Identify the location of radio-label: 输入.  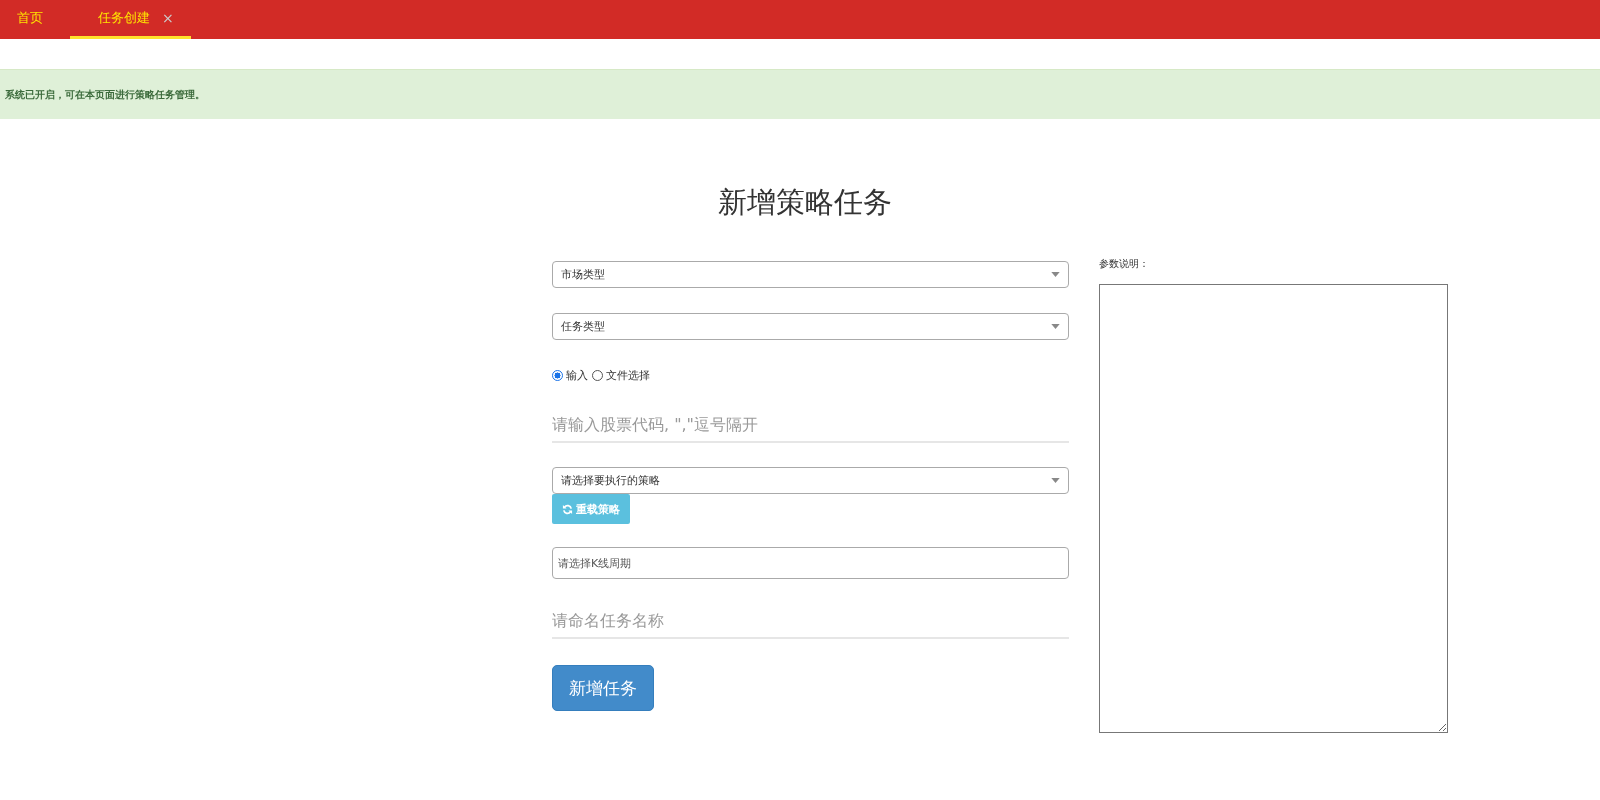
(577, 375).